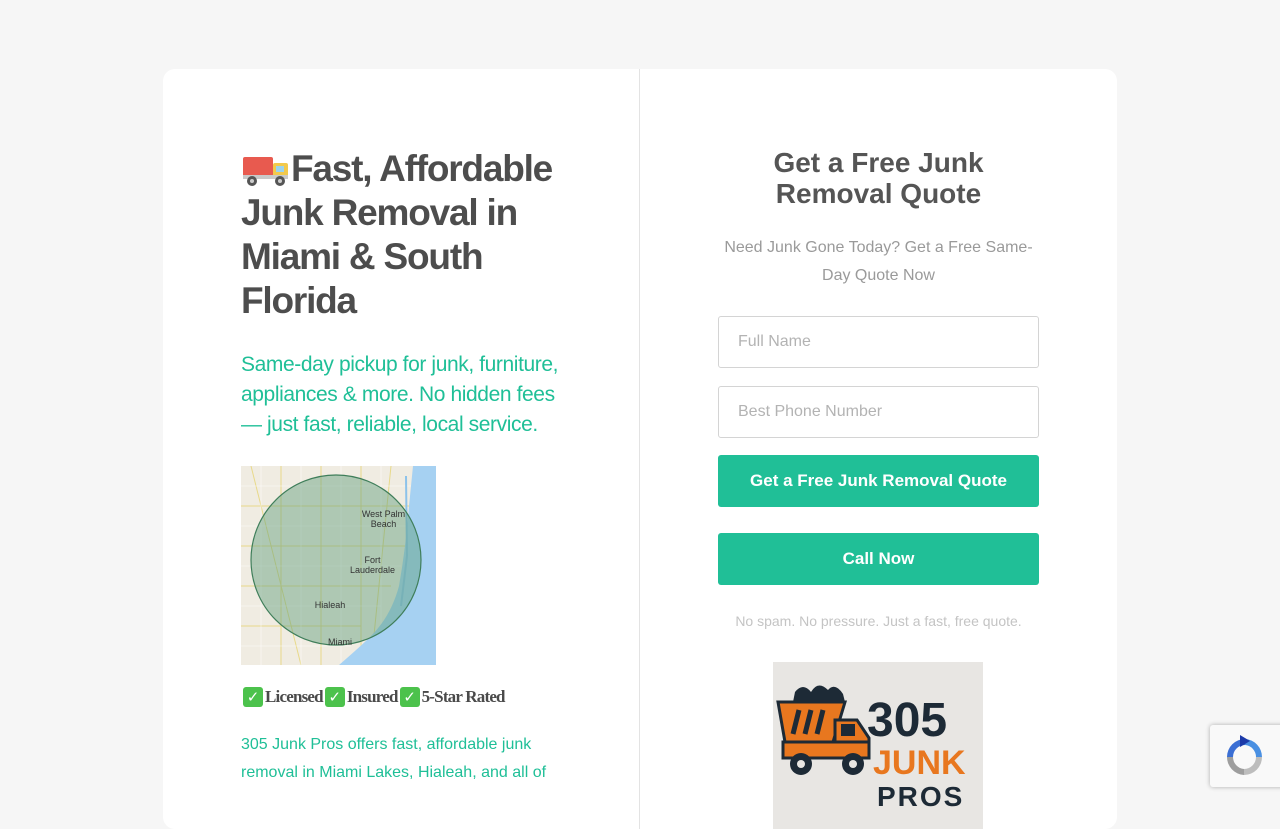  Describe the element at coordinates (383, 519) in the screenshot. I see `map-label-west-palm-beach: West Palm Beach` at that location.